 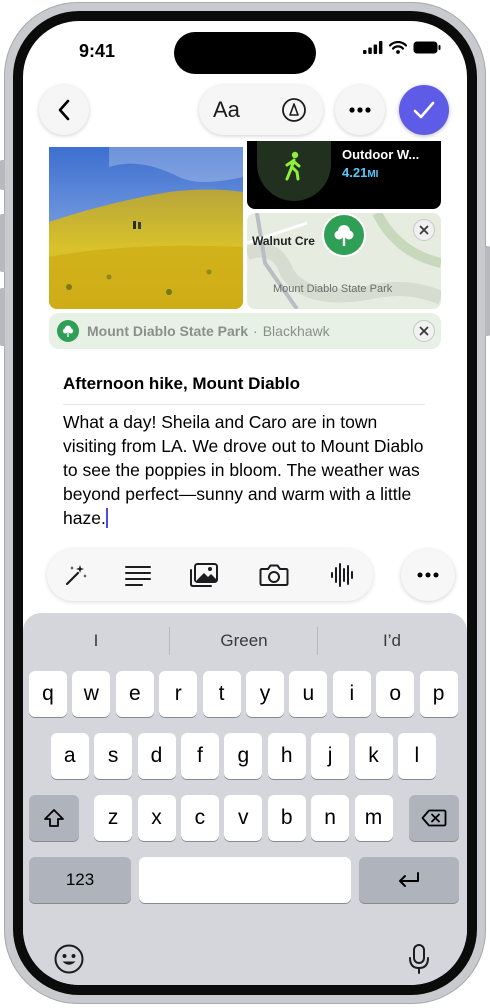 I want to click on shift-key, so click(x=54, y=818).